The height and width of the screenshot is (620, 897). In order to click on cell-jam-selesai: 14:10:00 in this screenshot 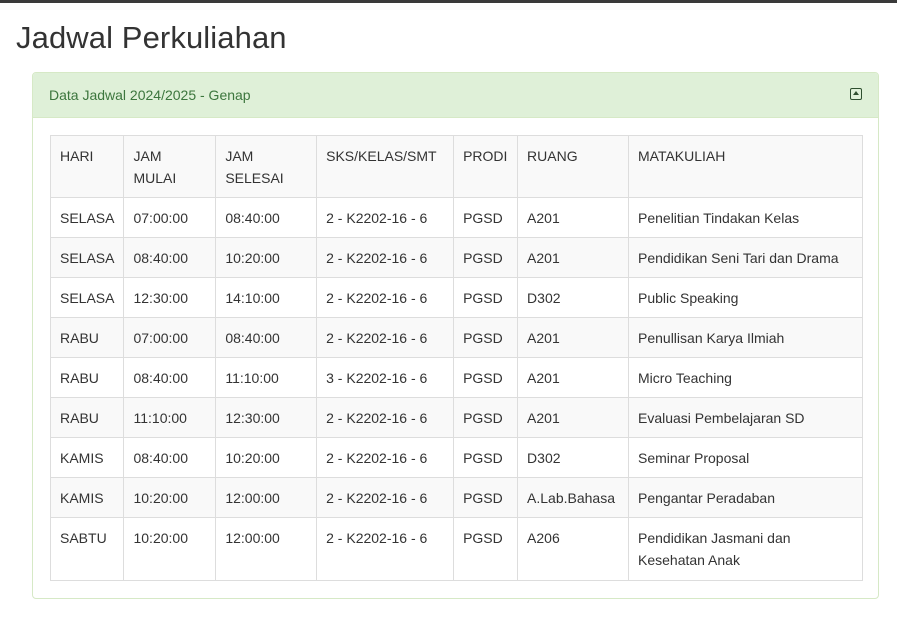, I will do `click(266, 297)`.